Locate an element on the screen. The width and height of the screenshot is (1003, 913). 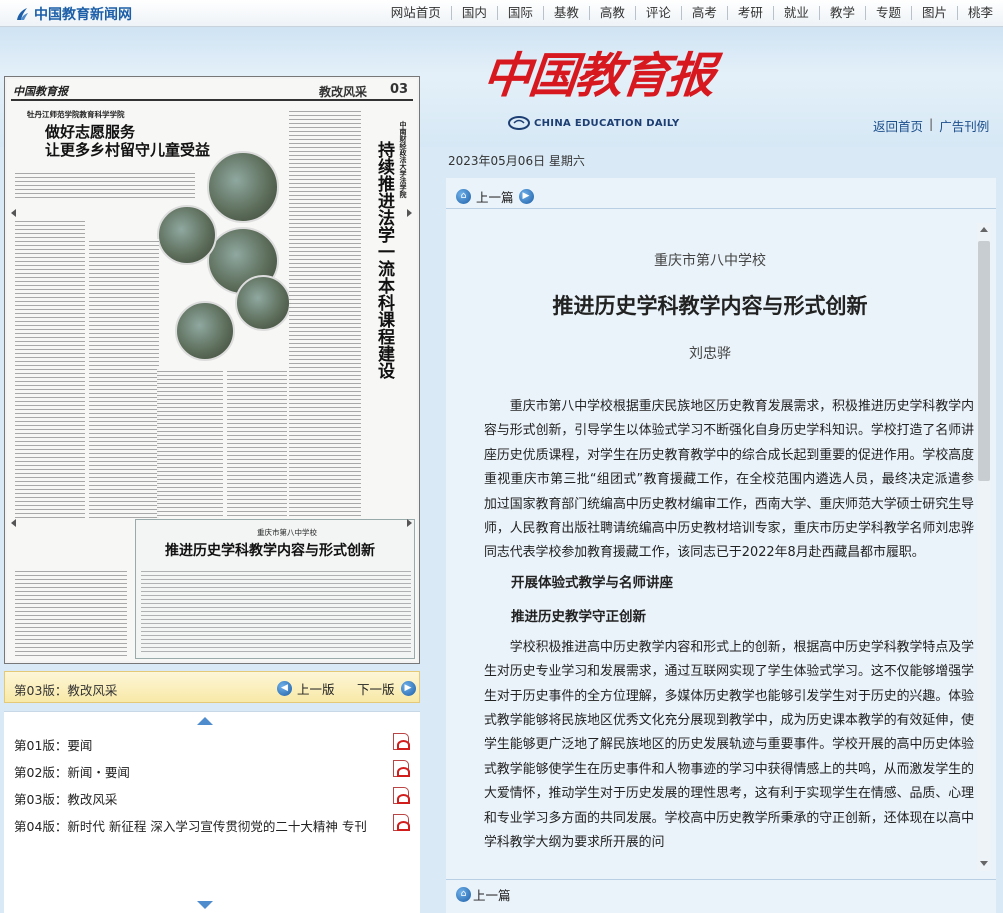
scroll-up-arrow-icon is located at coordinates (984, 229).